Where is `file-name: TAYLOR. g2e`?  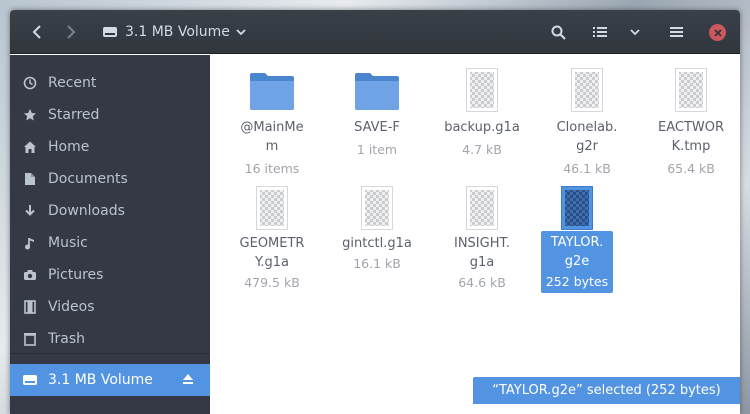 file-name: TAYLOR. g2e is located at coordinates (577, 252).